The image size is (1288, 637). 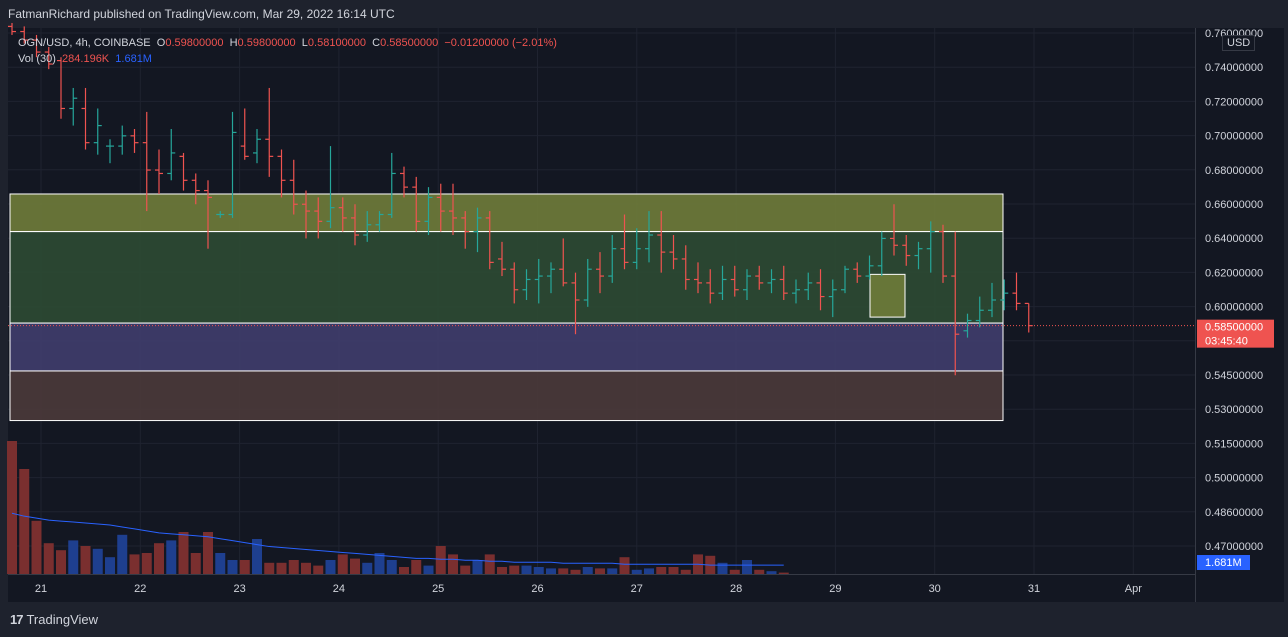 What do you see at coordinates (1133, 589) in the screenshot?
I see `time-tick-label: Apr` at bounding box center [1133, 589].